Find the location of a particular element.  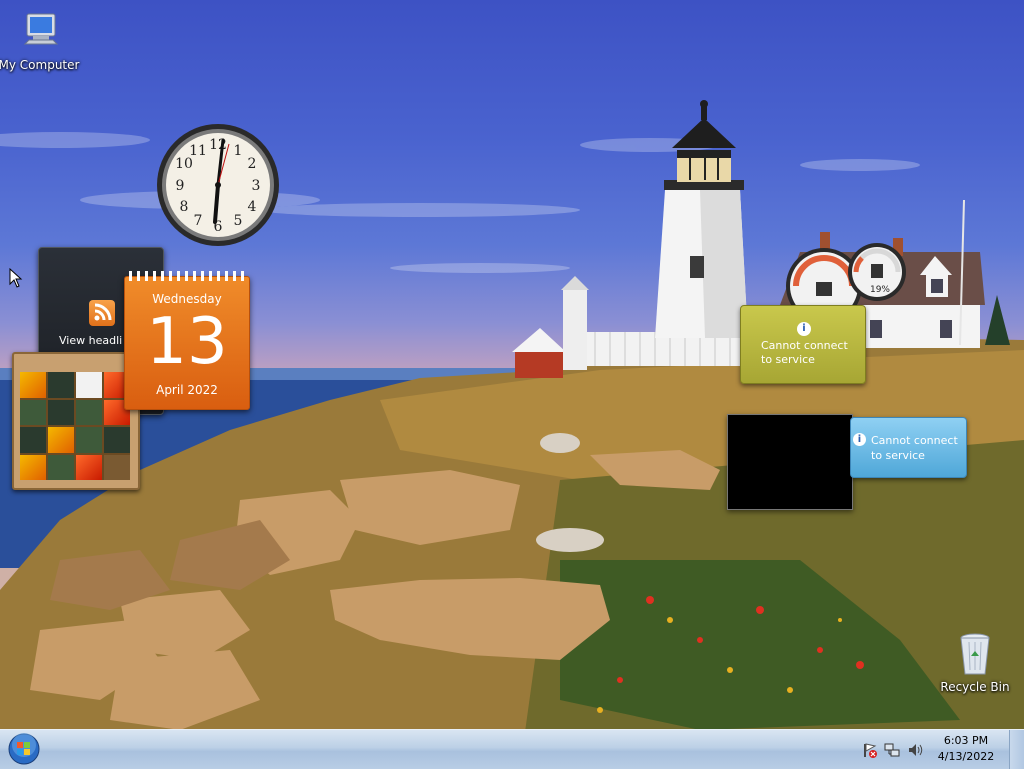

cpu-meter-gadget: 19% is located at coordinates (846, 283).